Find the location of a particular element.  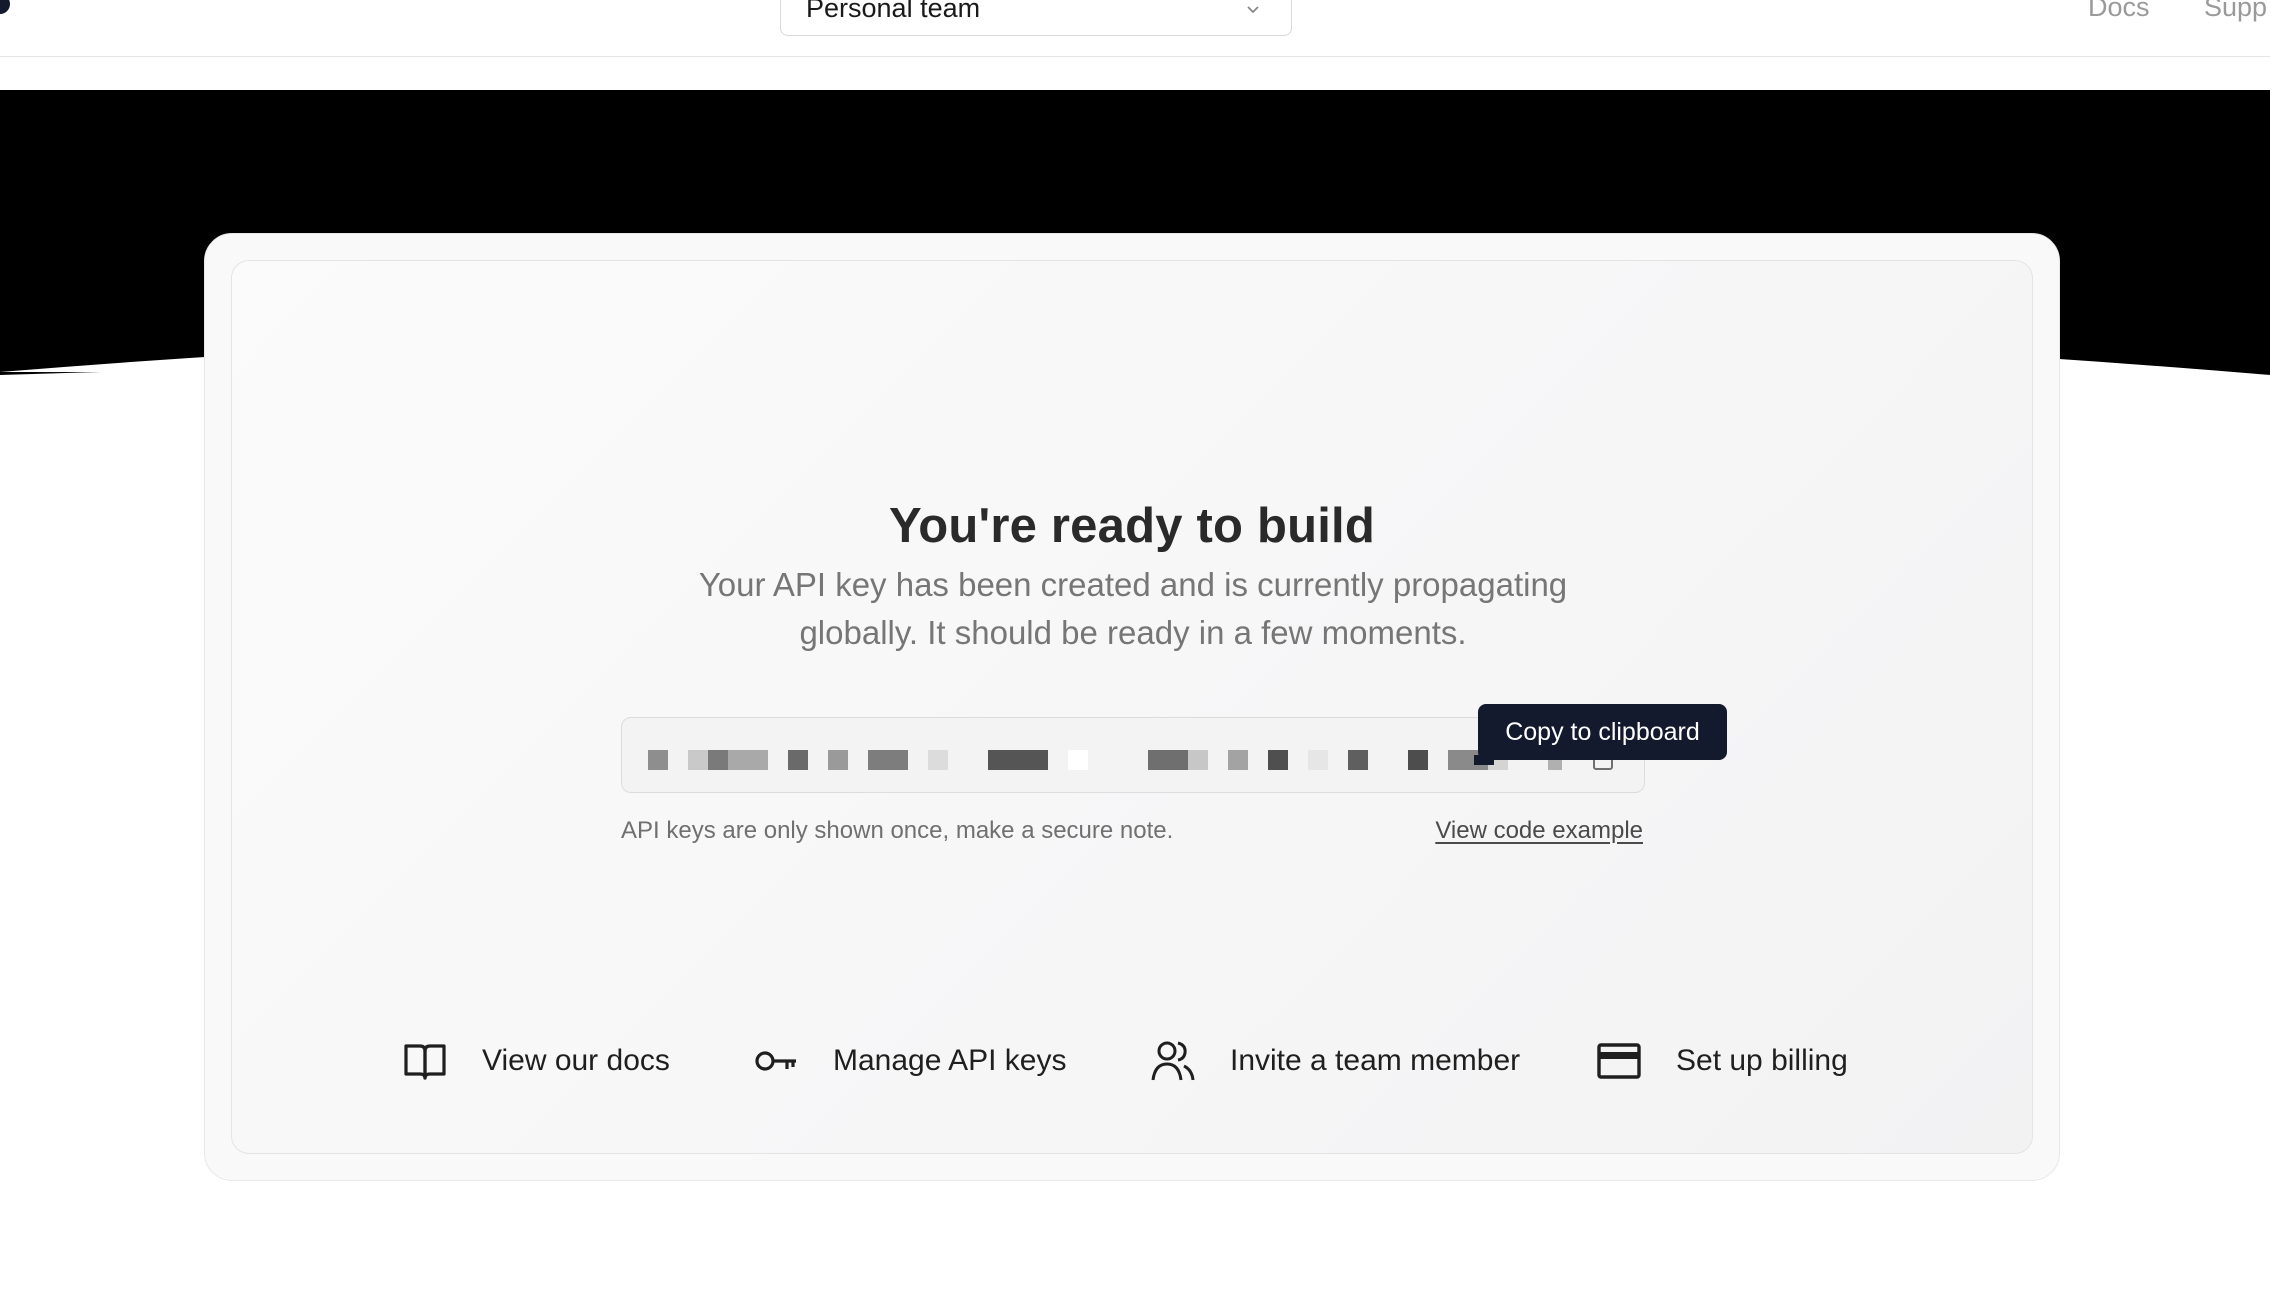

manage-api-keys-action: Manage API keys is located at coordinates (909, 1061).